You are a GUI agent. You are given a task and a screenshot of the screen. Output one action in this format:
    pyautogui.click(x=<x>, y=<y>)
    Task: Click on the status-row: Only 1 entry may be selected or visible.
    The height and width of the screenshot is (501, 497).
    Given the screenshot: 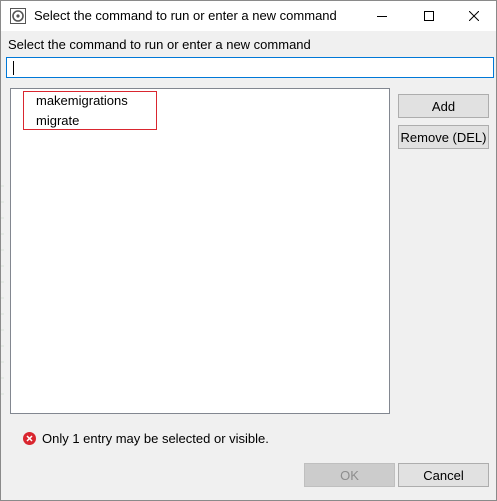 What is the action you would take?
    pyautogui.click(x=146, y=438)
    